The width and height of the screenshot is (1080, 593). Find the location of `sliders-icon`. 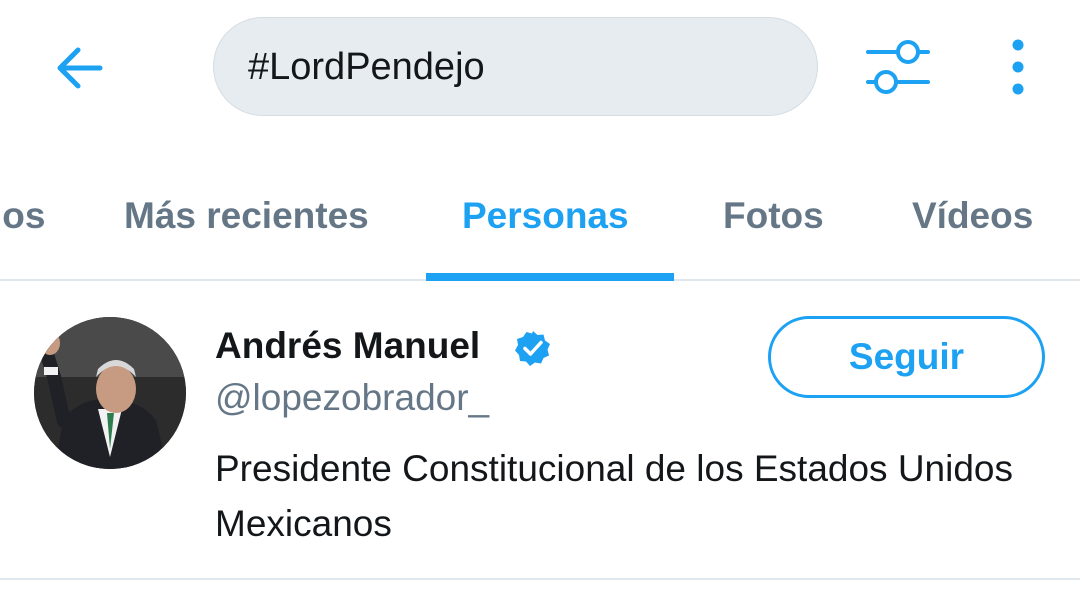

sliders-icon is located at coordinates (898, 67).